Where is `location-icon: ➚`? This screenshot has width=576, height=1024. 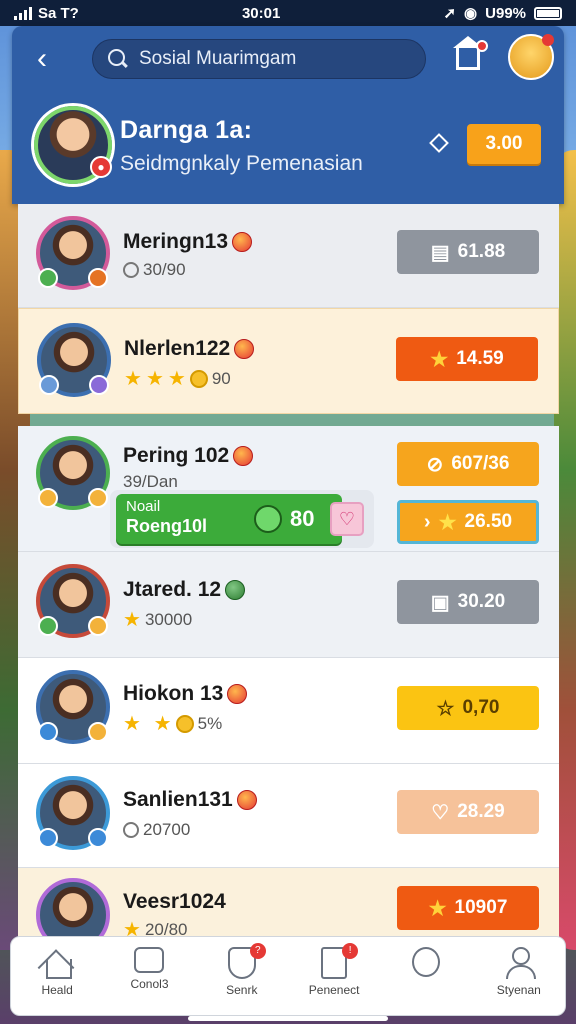
location-icon: ➚ is located at coordinates (450, 13).